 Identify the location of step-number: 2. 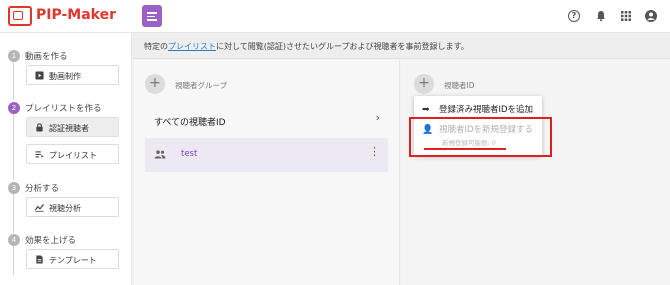
(14, 108).